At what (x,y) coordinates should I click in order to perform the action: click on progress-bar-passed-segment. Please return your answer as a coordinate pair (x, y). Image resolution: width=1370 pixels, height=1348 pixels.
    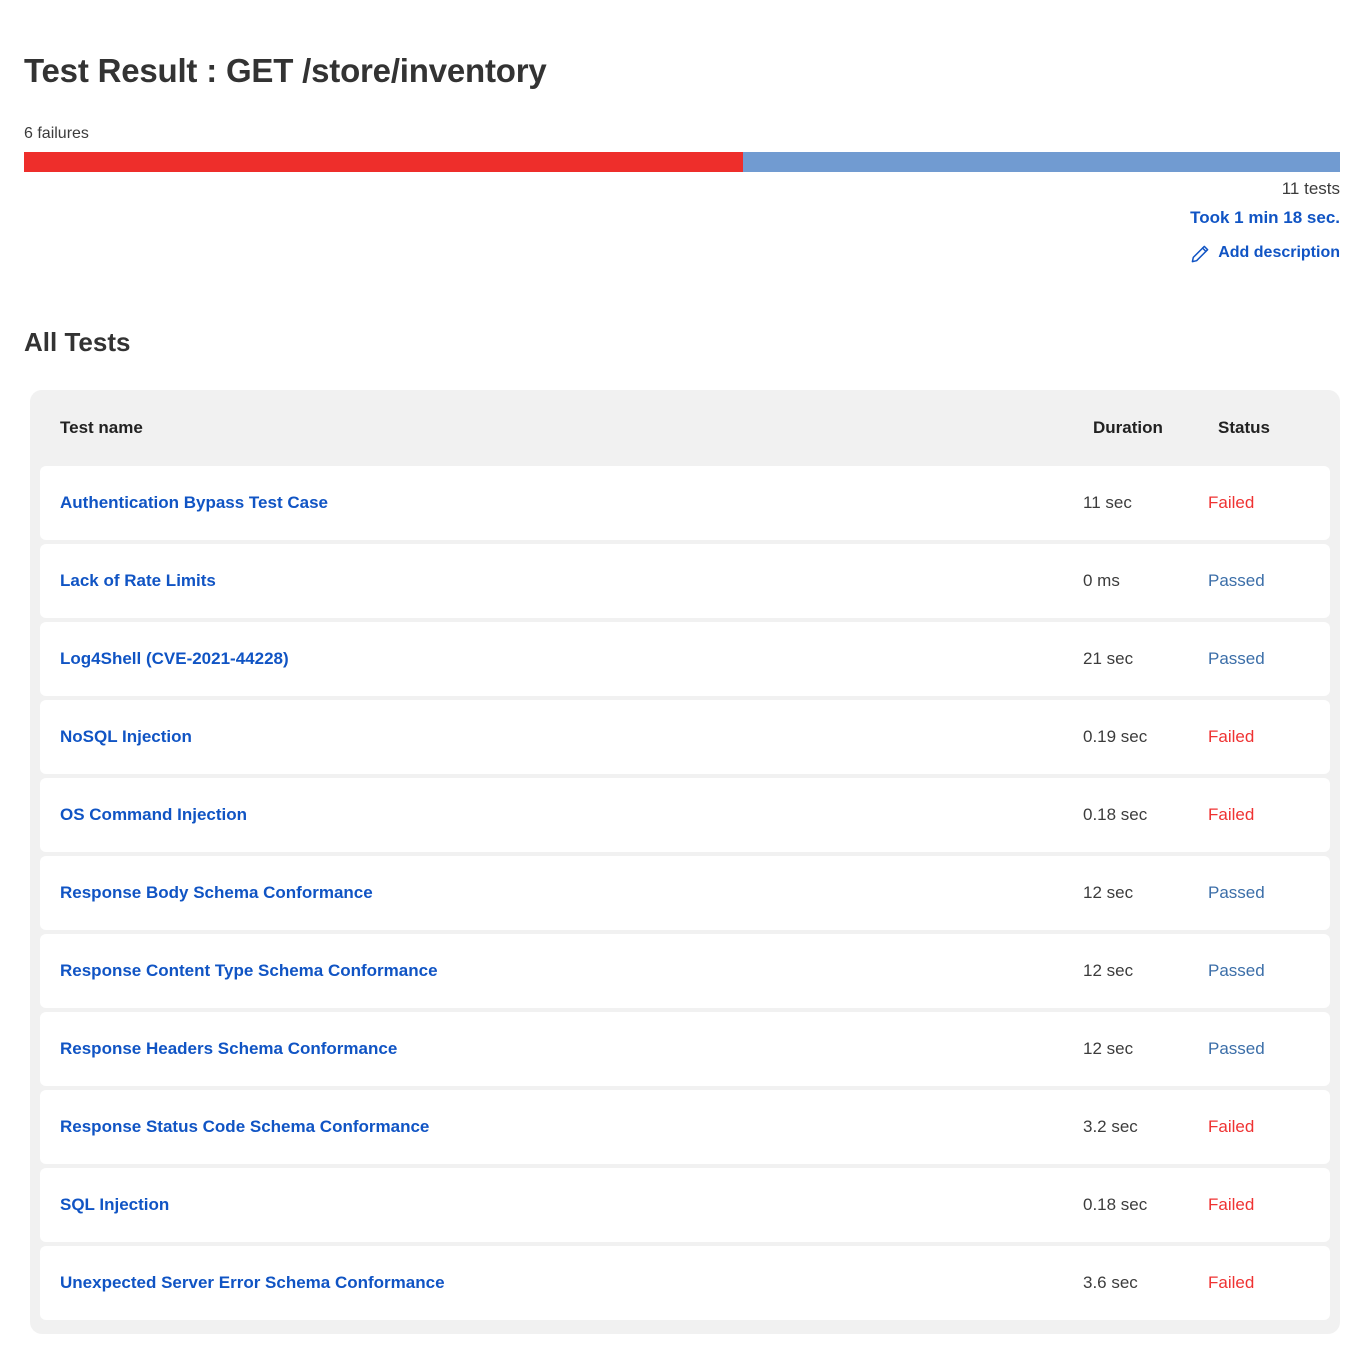
    Looking at the image, I should click on (1041, 162).